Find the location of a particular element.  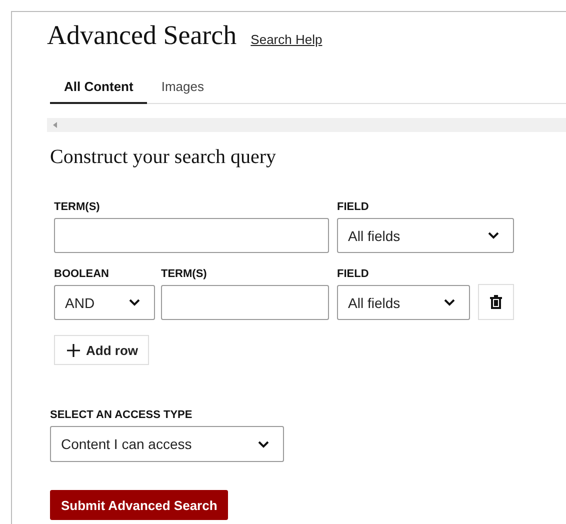

tab: All Content is located at coordinates (99, 88).